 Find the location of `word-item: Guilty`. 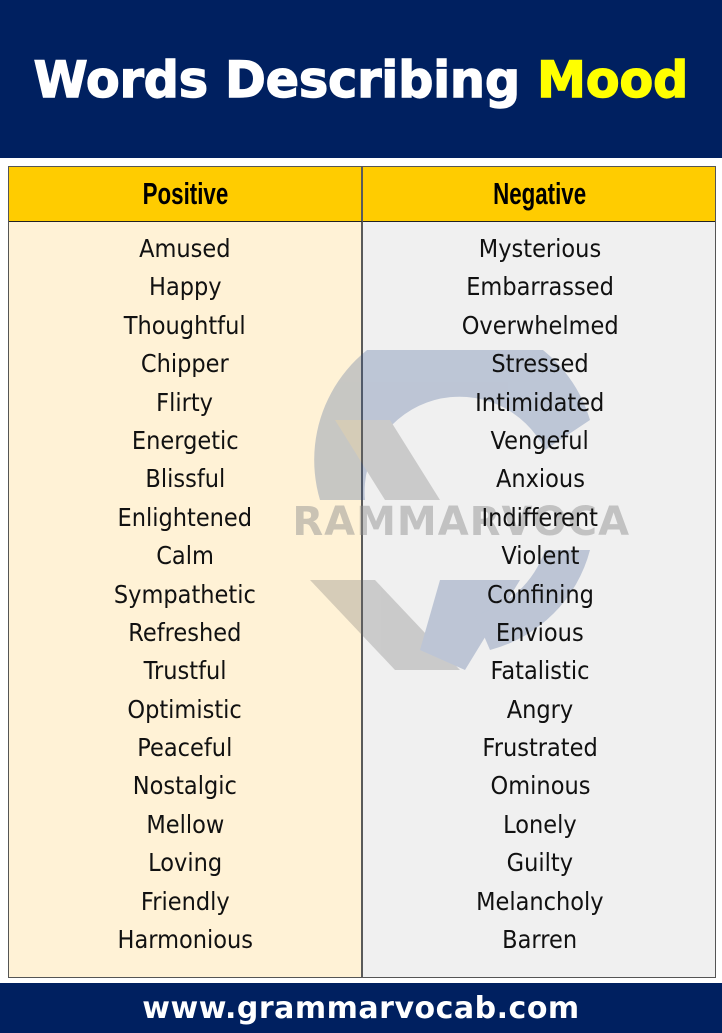

word-item: Guilty is located at coordinates (540, 863).